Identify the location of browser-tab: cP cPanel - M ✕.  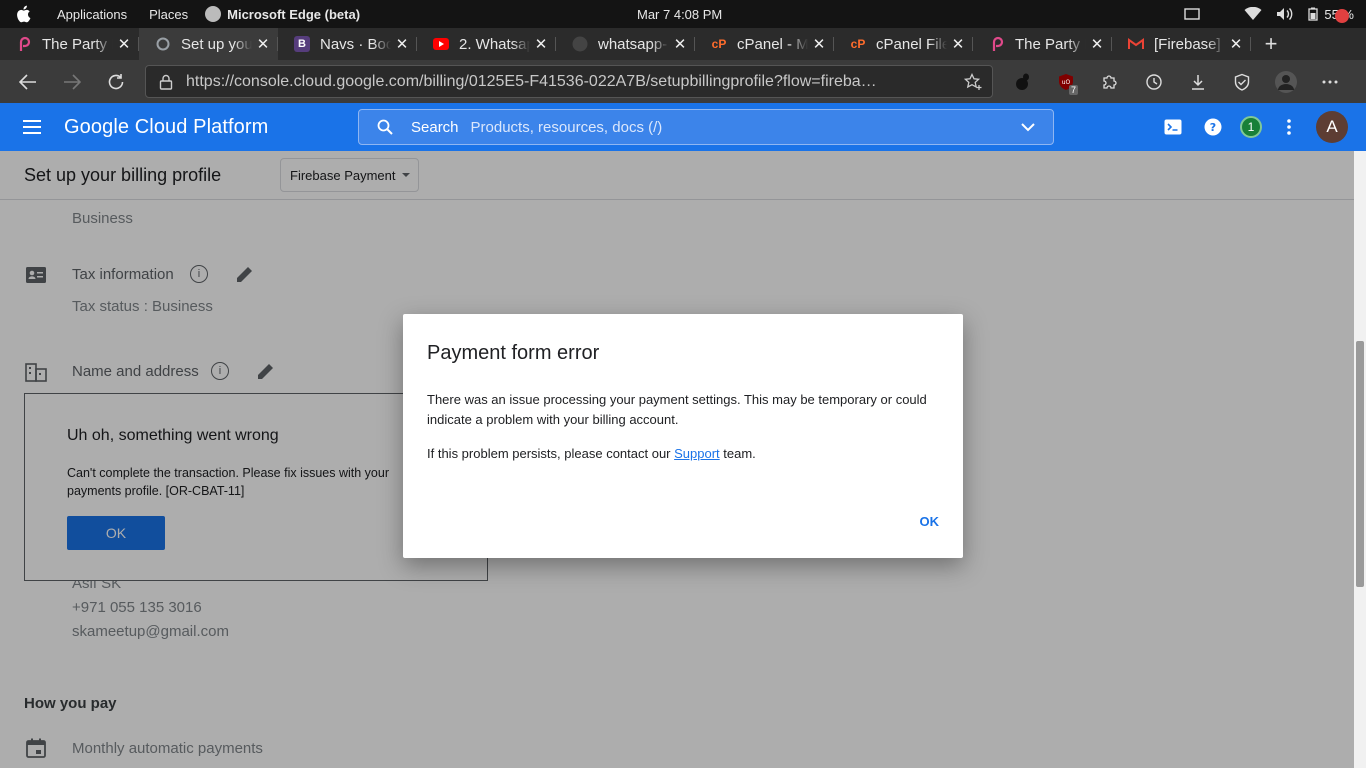
(764, 44).